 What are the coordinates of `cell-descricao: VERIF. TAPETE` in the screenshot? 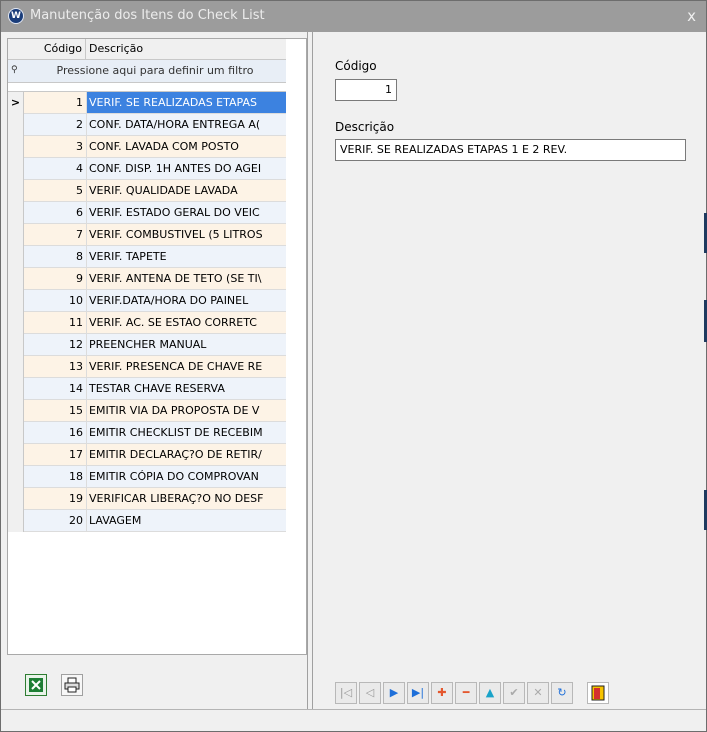 It's located at (186, 256).